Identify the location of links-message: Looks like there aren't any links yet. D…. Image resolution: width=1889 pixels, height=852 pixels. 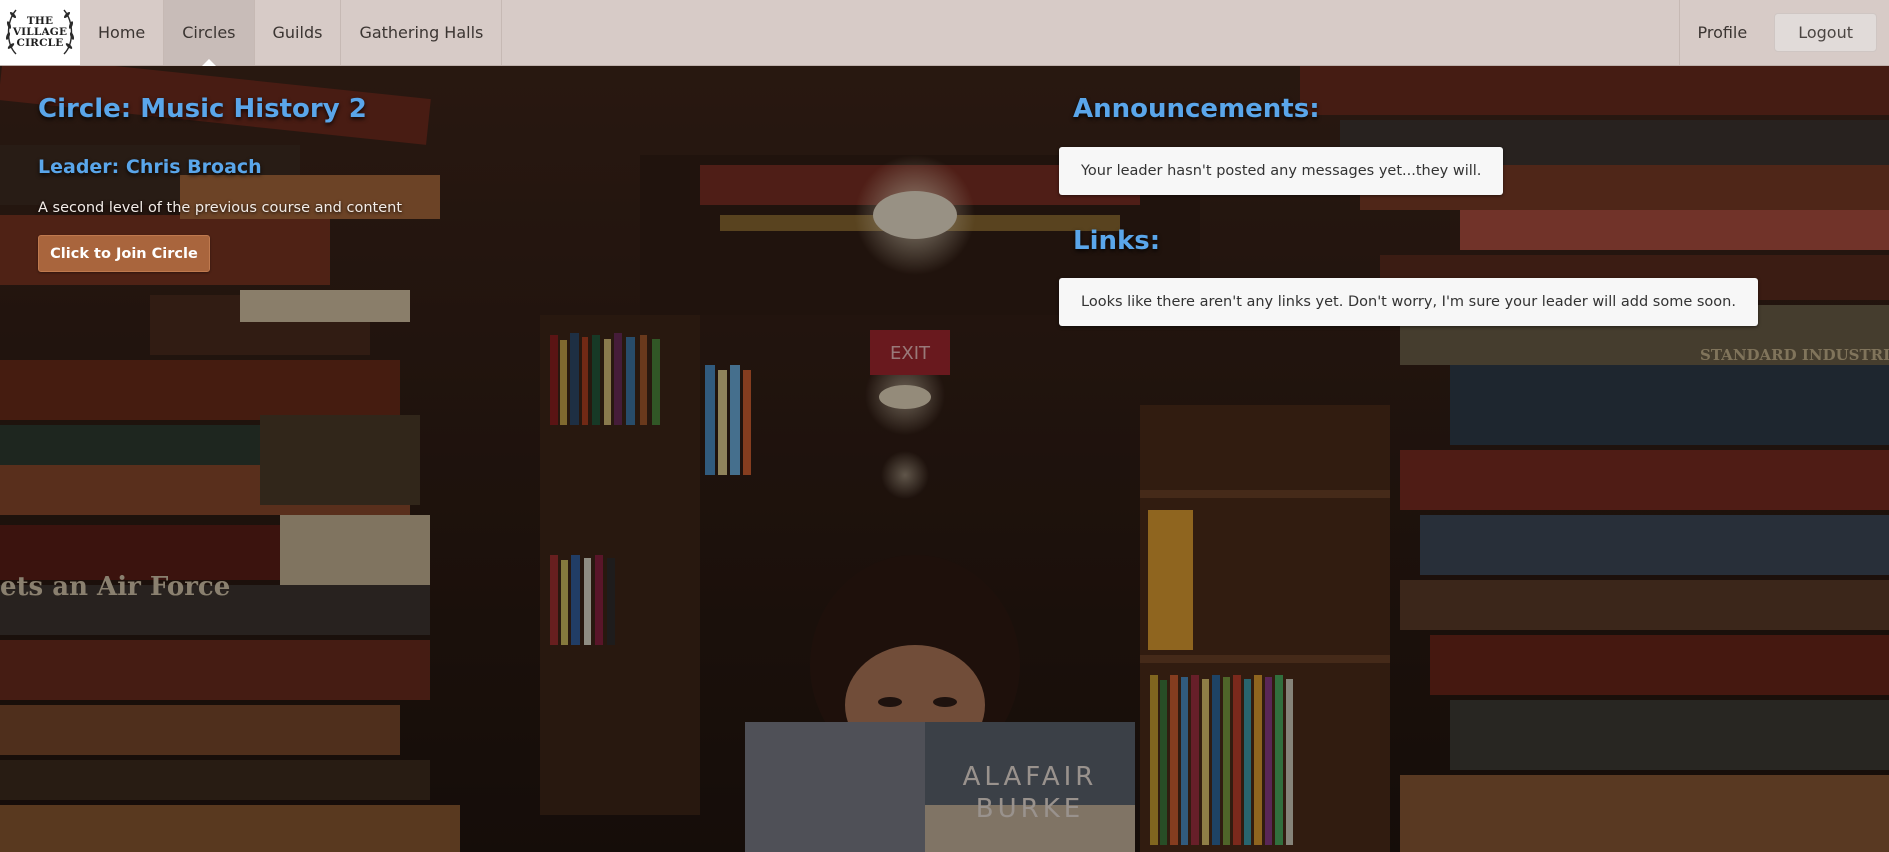
(1408, 302).